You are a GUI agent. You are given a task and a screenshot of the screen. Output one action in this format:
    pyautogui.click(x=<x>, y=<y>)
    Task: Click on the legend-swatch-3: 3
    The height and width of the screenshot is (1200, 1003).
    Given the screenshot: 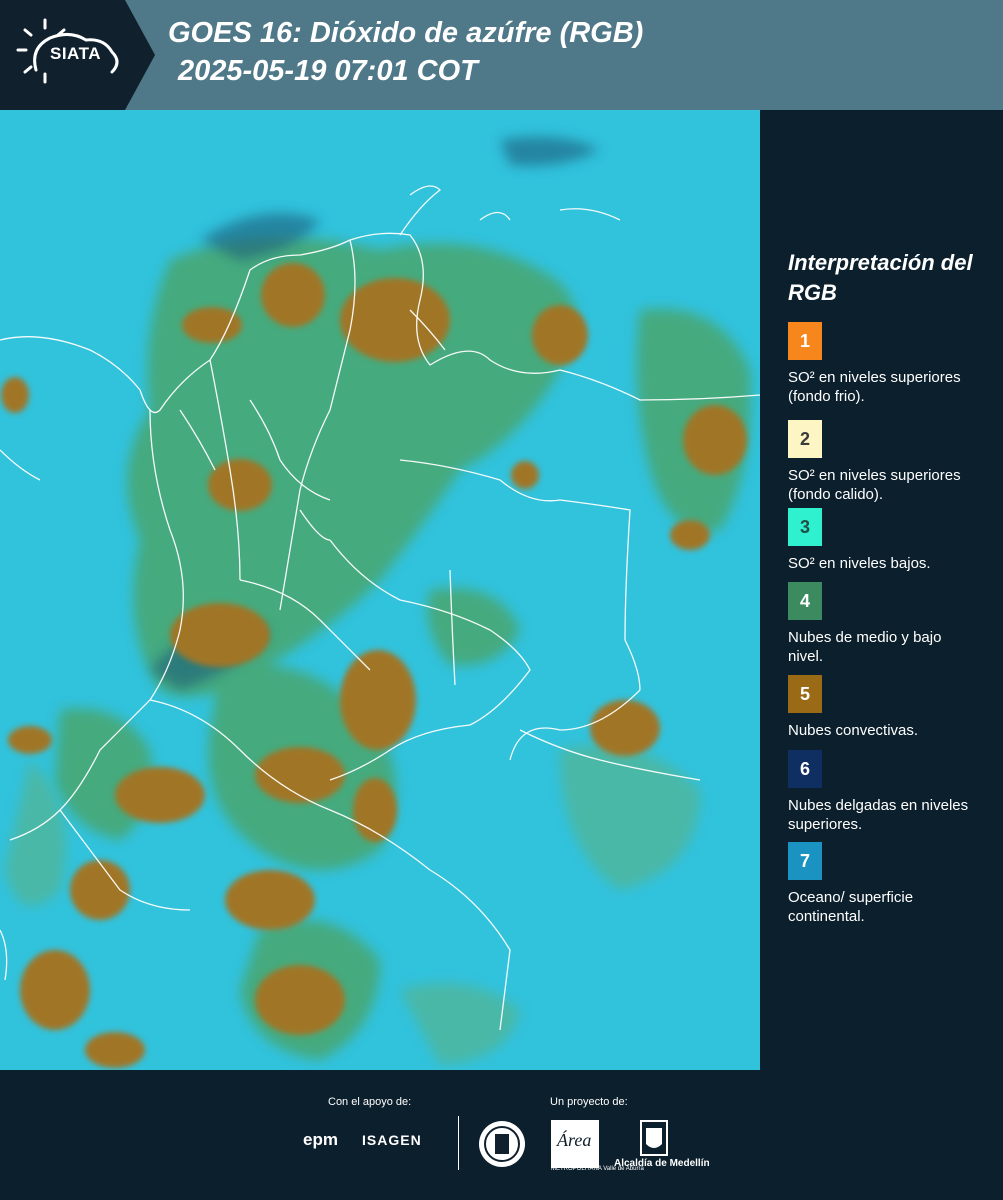 What is the action you would take?
    pyautogui.click(x=805, y=527)
    